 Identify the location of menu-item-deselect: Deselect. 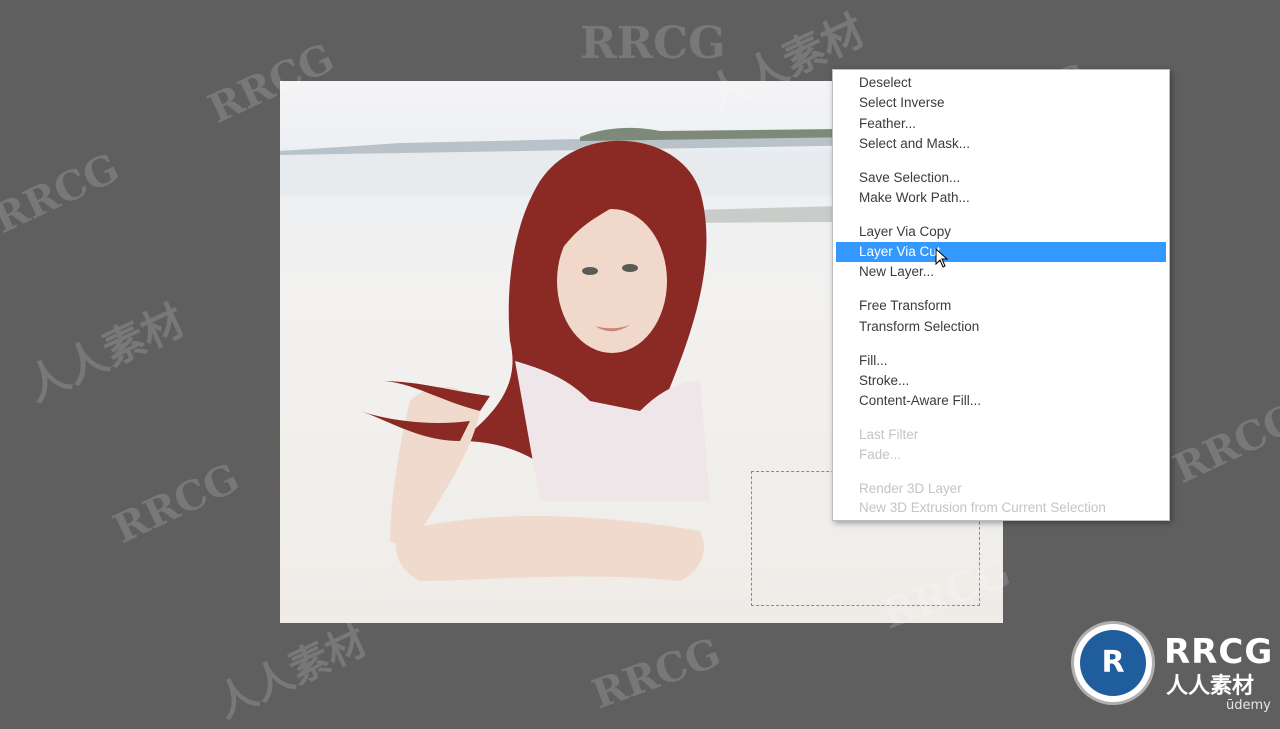
(1001, 83).